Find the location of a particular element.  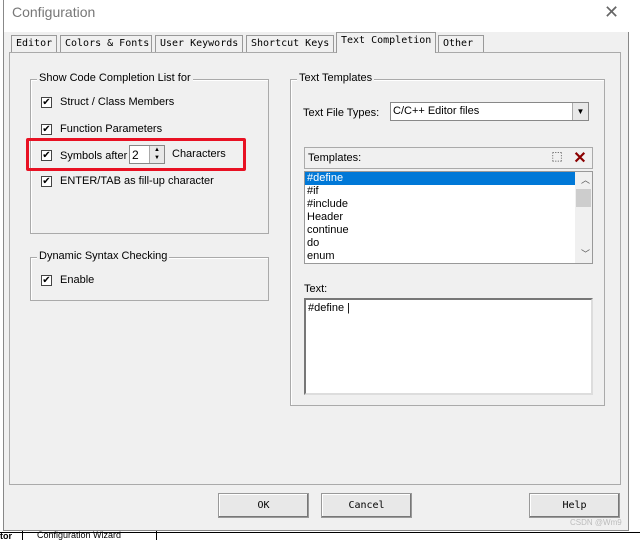

enable-label: Enable is located at coordinates (77, 280).